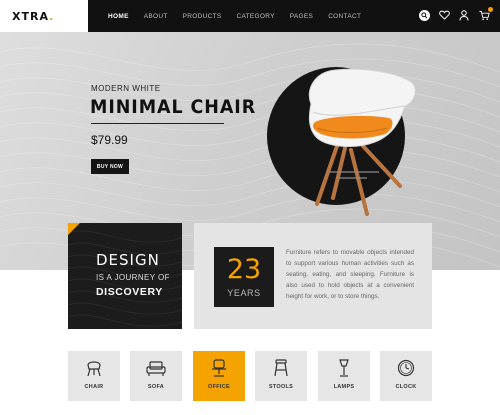 The image size is (500, 415). Describe the element at coordinates (156, 387) in the screenshot. I see `category-label: SOFA` at that location.